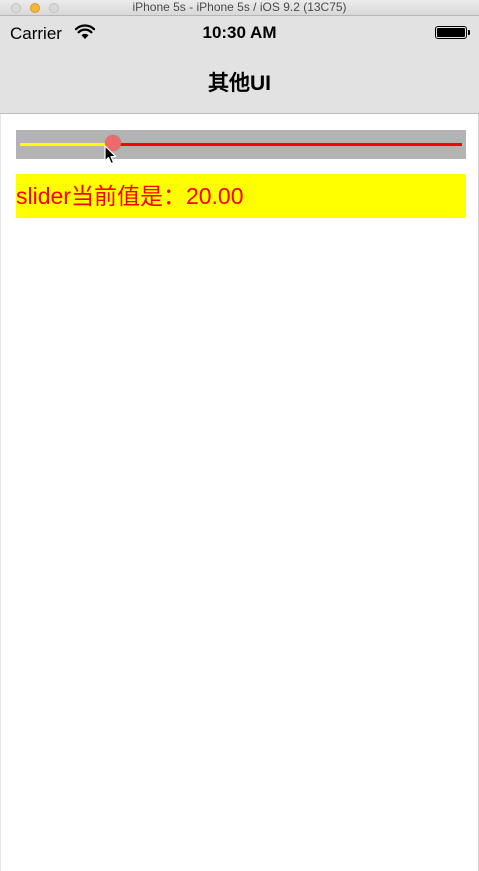 The height and width of the screenshot is (871, 479). I want to click on window-title-bar: iPhone 5s - iPhone 5s / iOS 9.2 (13C75), so click(239, 8).